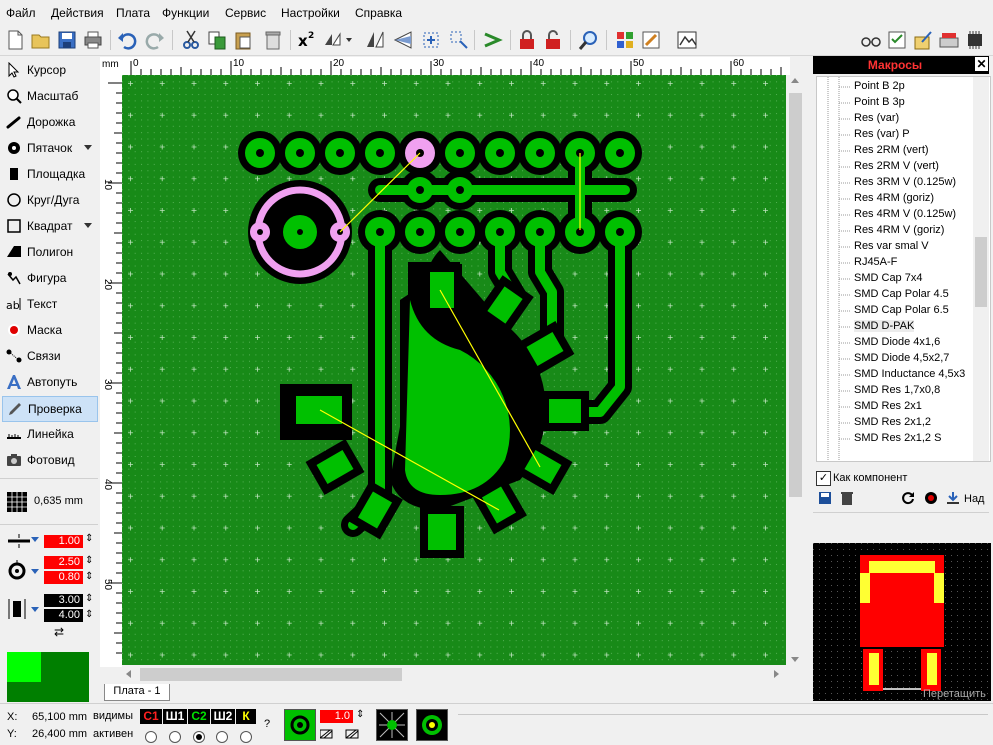 The width and height of the screenshot is (993, 745). I want to click on photo-icon, so click(687, 40).